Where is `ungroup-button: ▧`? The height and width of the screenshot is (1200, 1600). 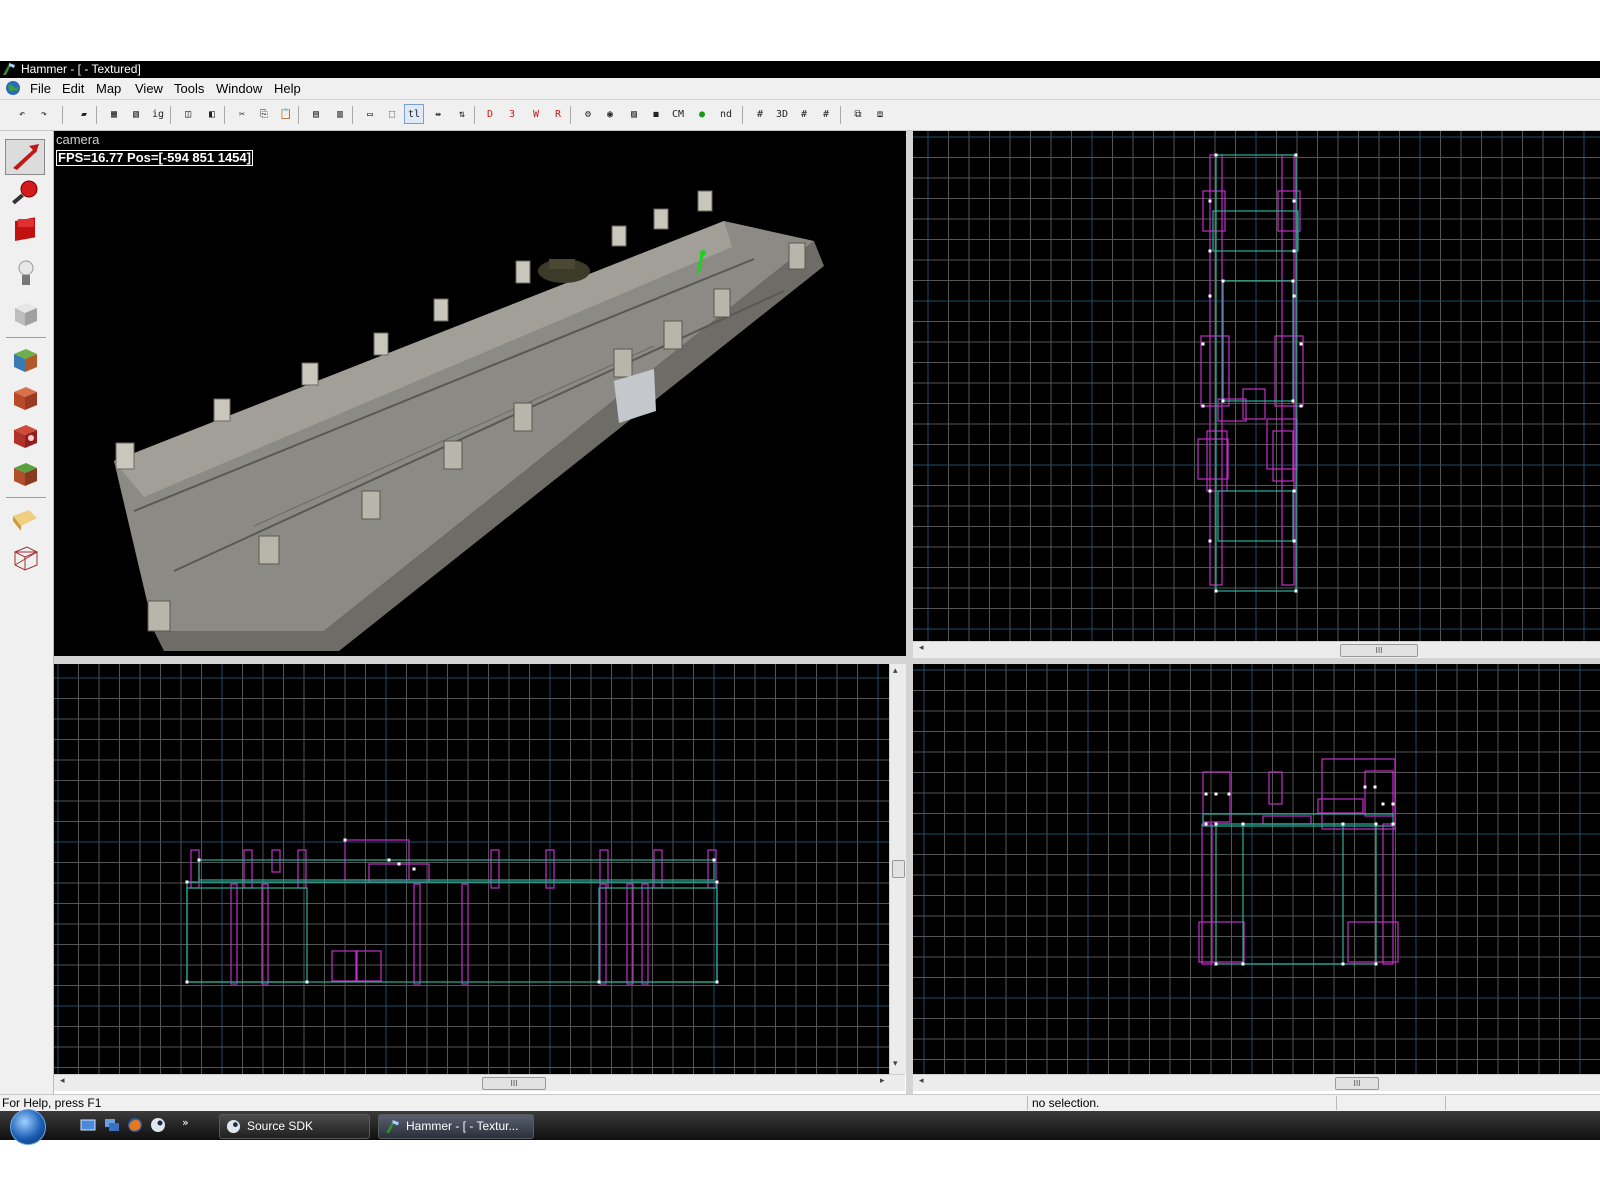
ungroup-button: ▧ is located at coordinates (136, 114).